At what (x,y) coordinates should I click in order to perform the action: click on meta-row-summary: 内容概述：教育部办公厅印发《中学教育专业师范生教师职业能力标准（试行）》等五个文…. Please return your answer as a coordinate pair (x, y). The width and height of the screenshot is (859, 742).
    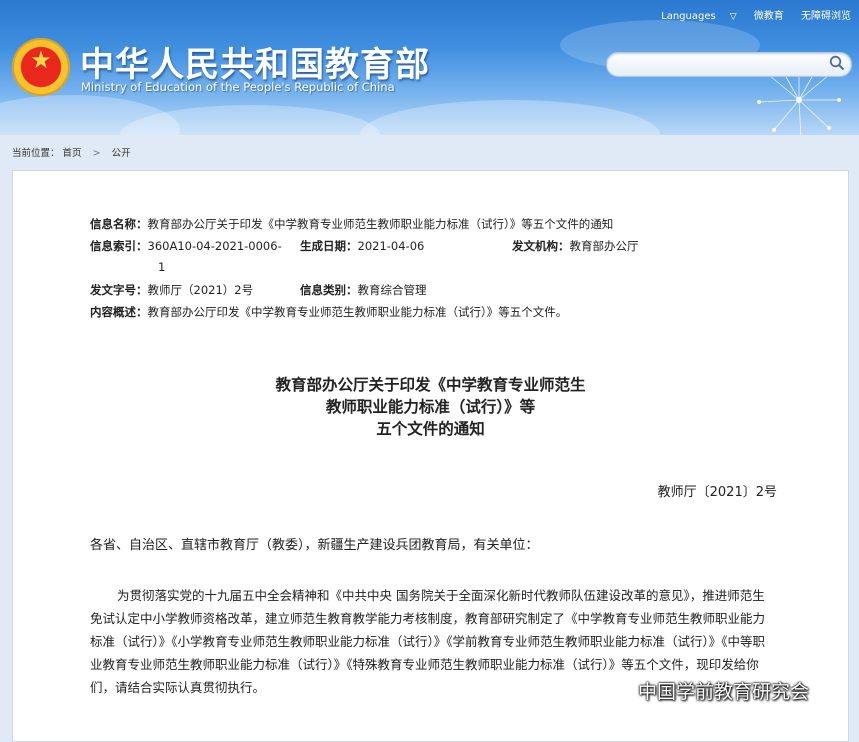
    Looking at the image, I should click on (328, 312).